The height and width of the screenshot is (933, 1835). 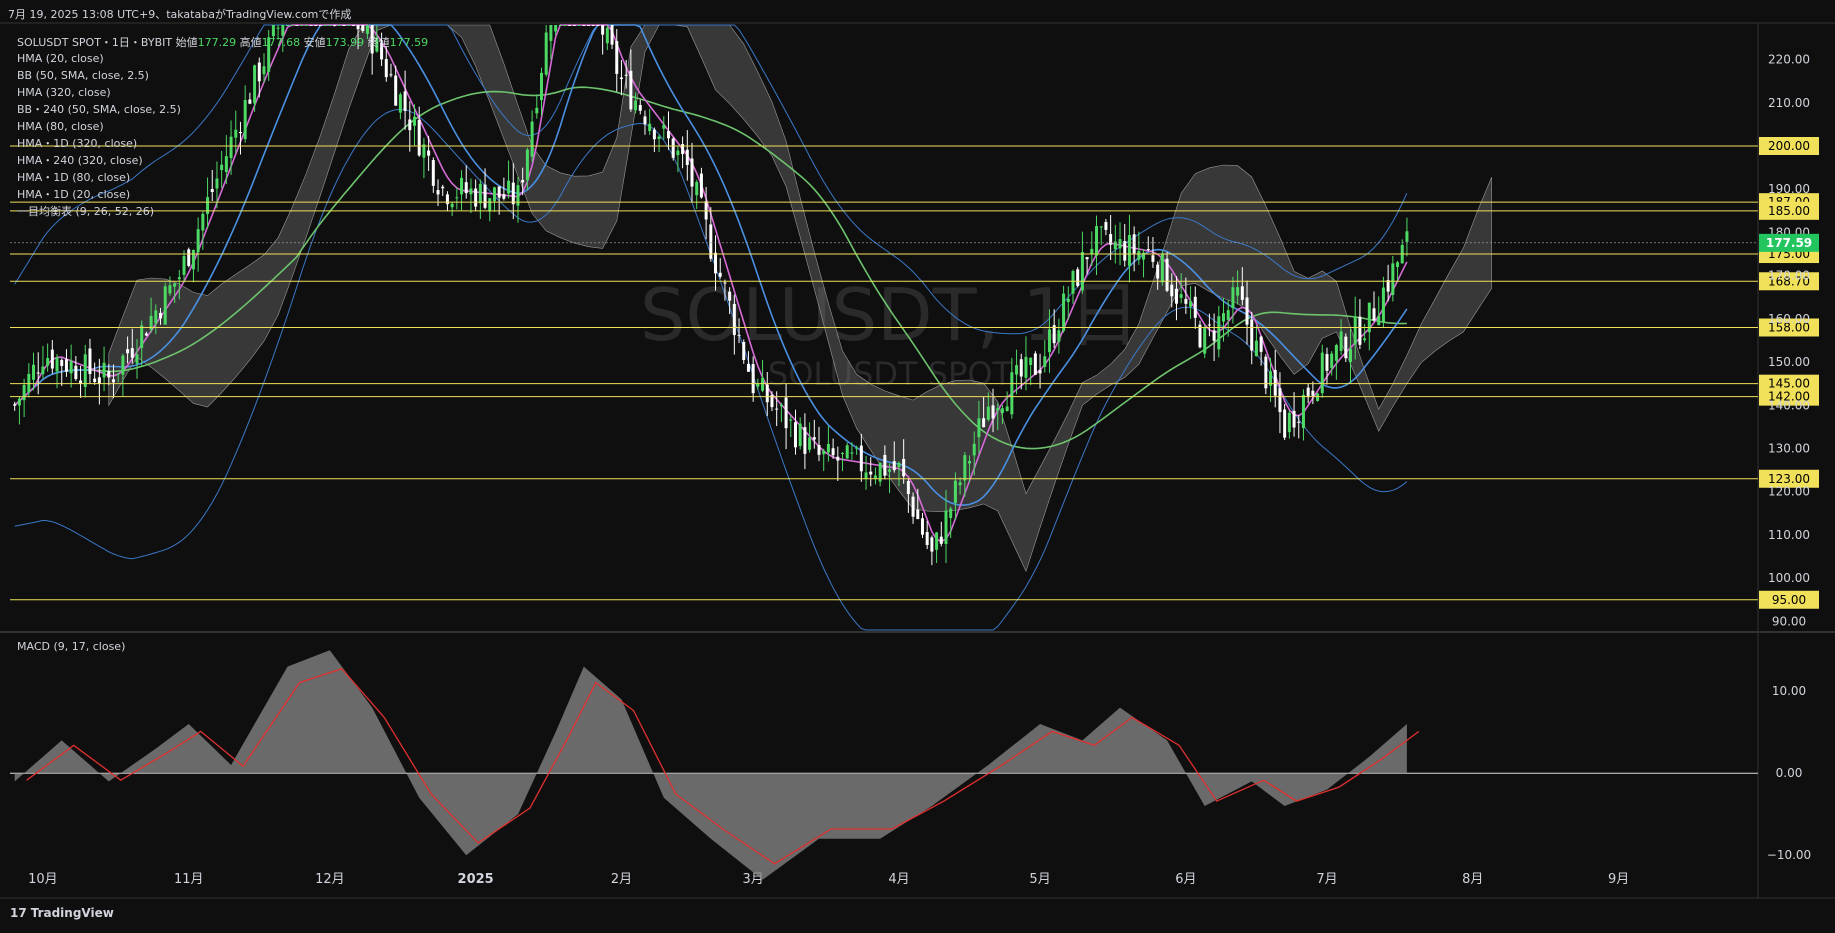 I want to click on watermark-main: SOLUSDT, 1日, so click(x=890, y=315).